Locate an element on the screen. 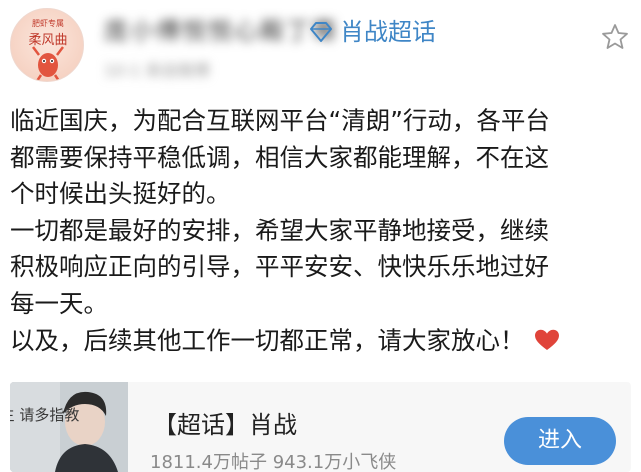  avatar-shrimp-body is located at coordinates (48, 65).